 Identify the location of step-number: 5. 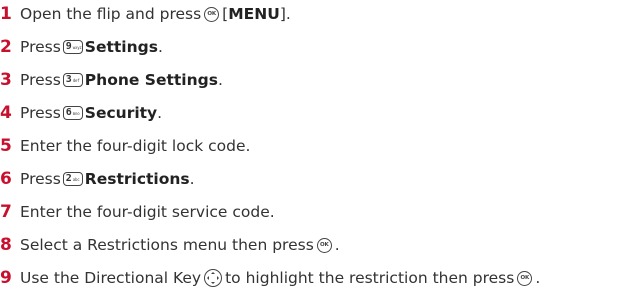
(6, 146).